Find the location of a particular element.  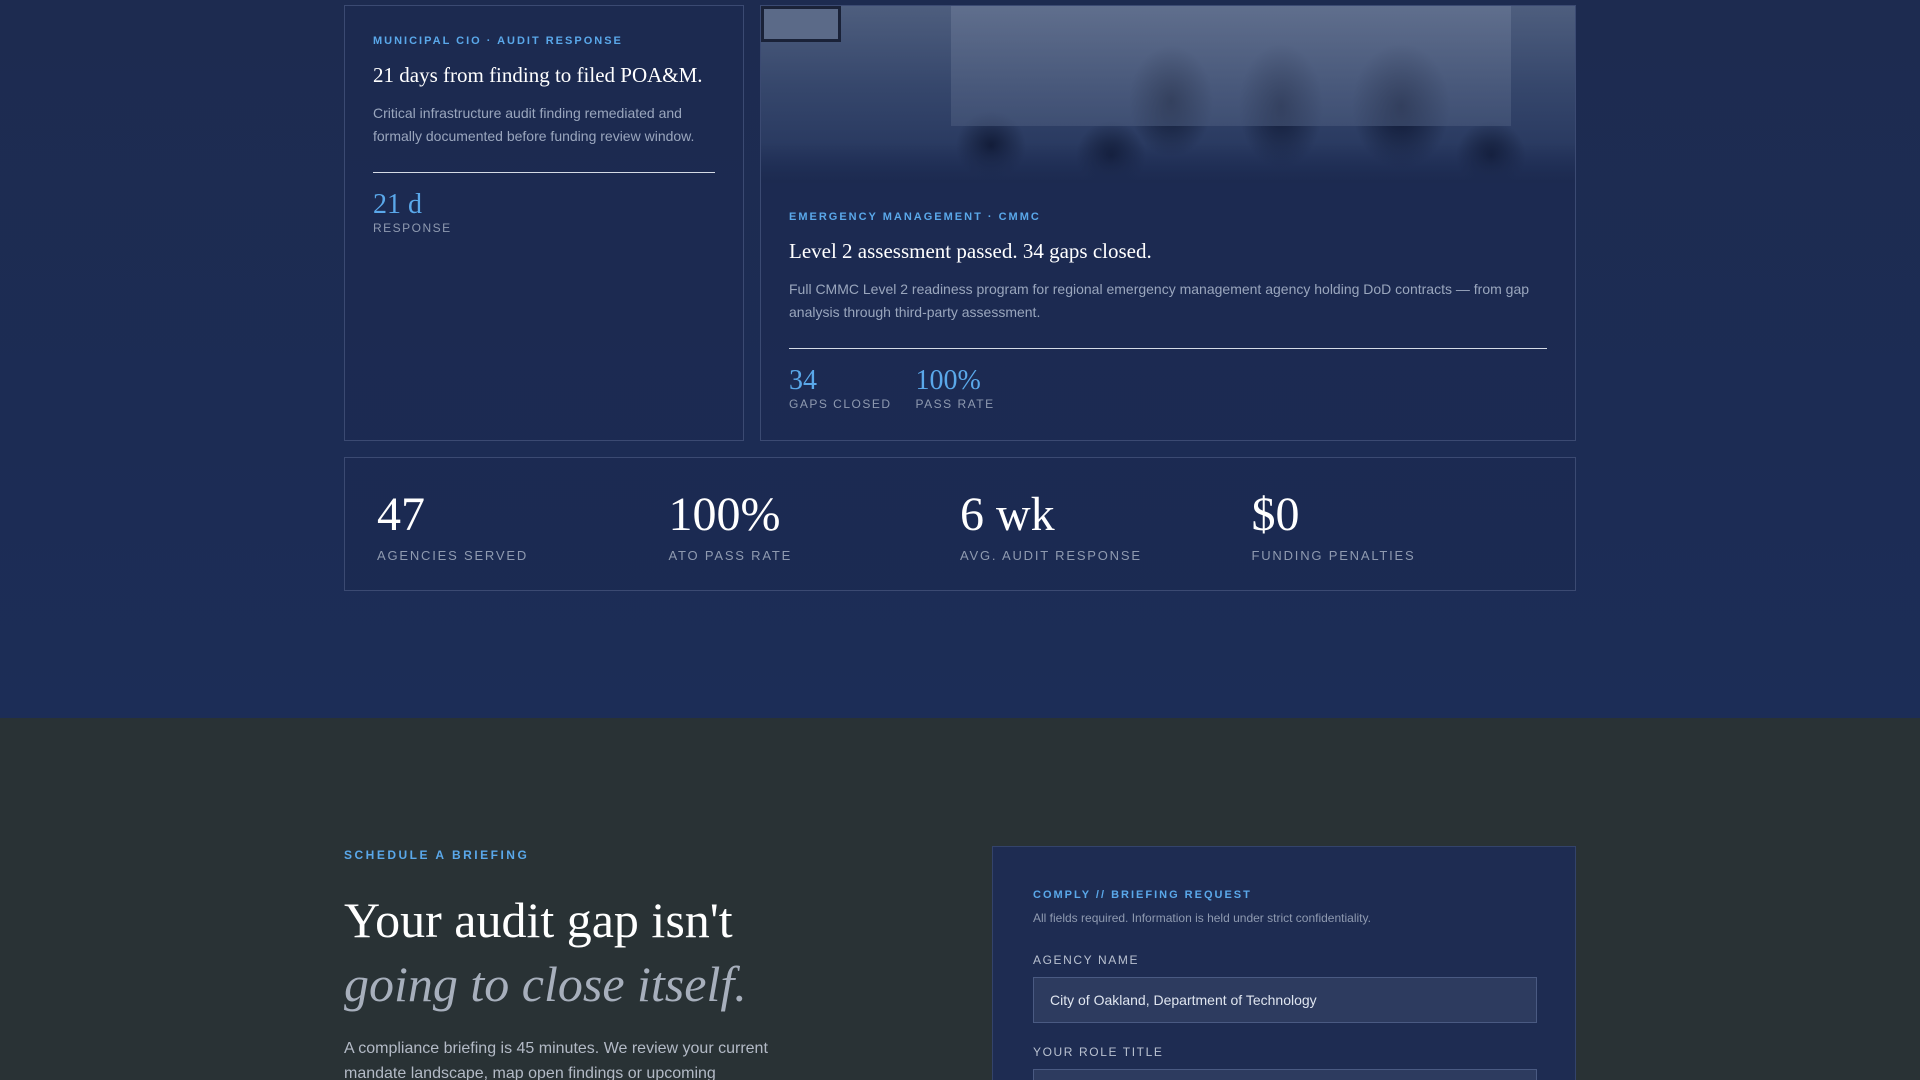

metric-label: PASS RATE is located at coordinates (955, 404).